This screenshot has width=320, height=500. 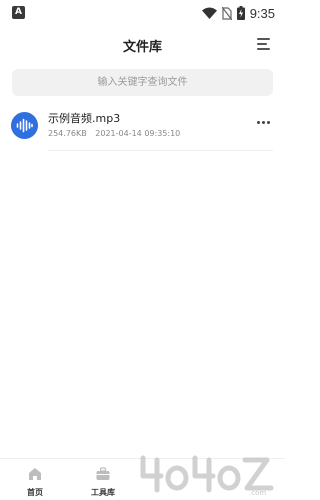 What do you see at coordinates (138, 133) in the screenshot?
I see `file-datetime: 2021-04-14 09:35:10` at bounding box center [138, 133].